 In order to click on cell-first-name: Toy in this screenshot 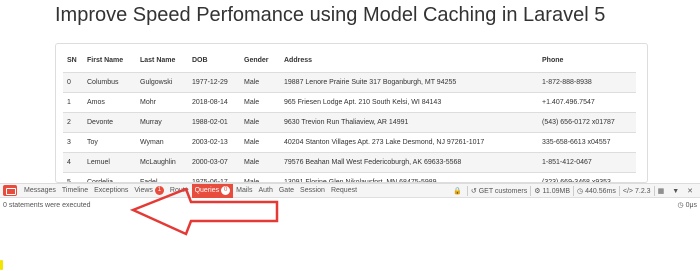, I will do `click(109, 141)`.